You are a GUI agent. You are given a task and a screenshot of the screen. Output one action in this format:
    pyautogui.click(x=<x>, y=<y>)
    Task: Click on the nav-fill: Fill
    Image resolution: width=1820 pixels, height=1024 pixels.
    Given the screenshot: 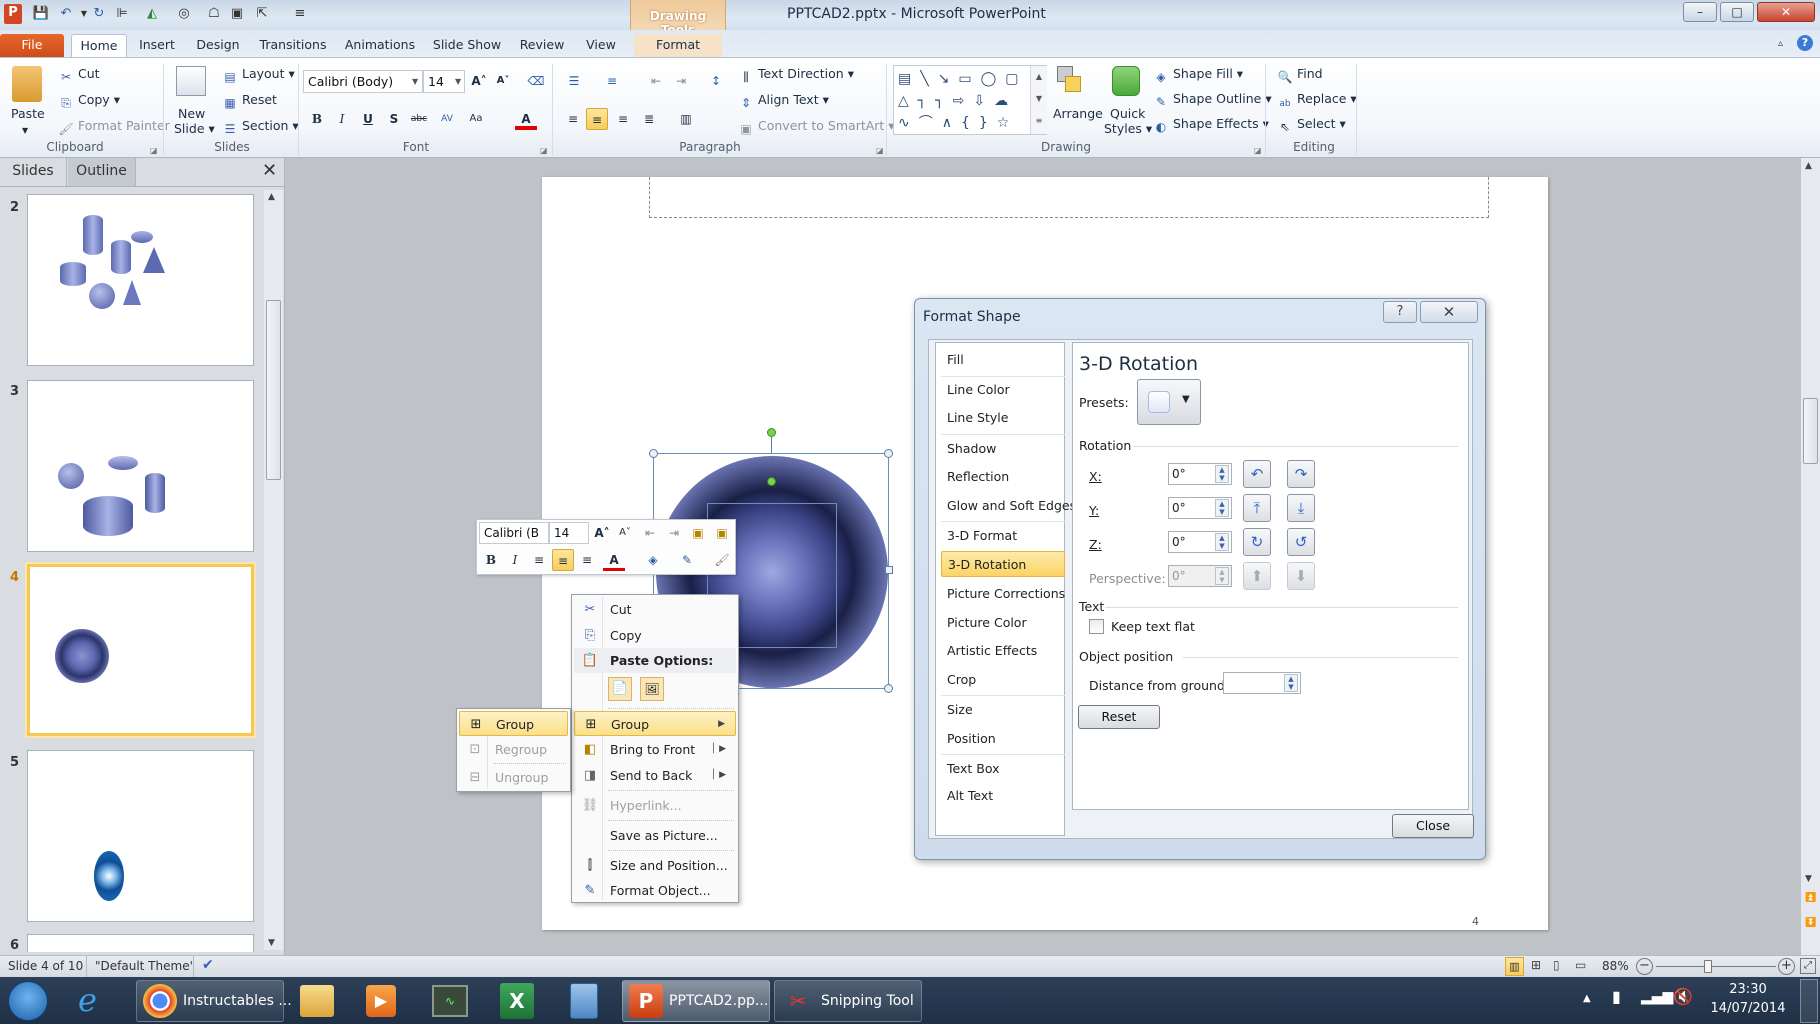 What is the action you would take?
    pyautogui.click(x=1003, y=360)
    